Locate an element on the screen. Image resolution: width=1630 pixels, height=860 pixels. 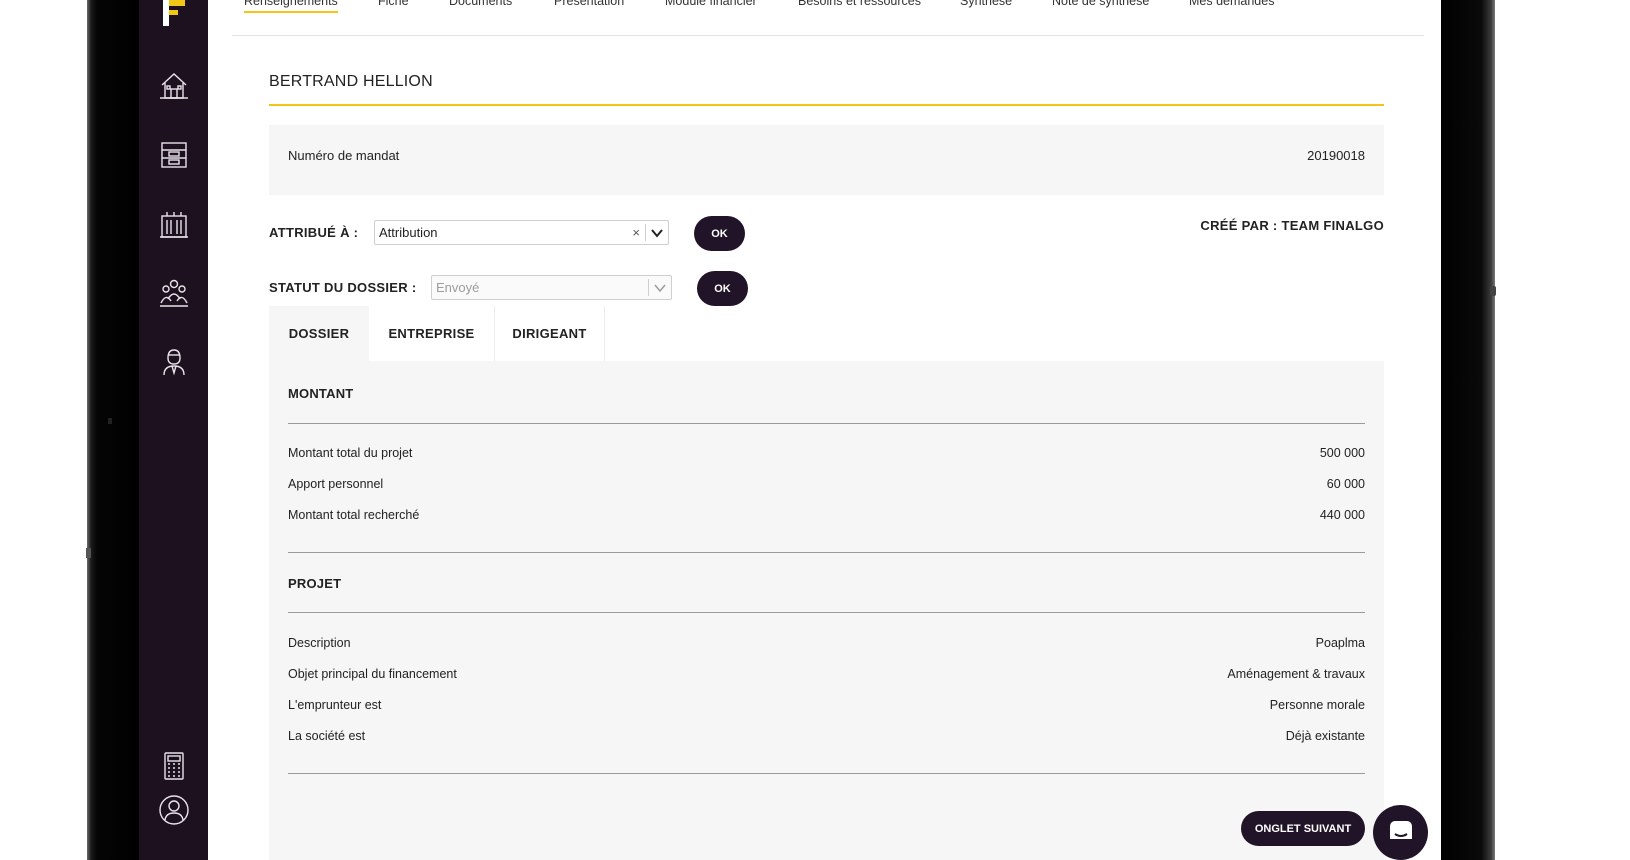
row-label: Montant total recherché is located at coordinates (354, 515).